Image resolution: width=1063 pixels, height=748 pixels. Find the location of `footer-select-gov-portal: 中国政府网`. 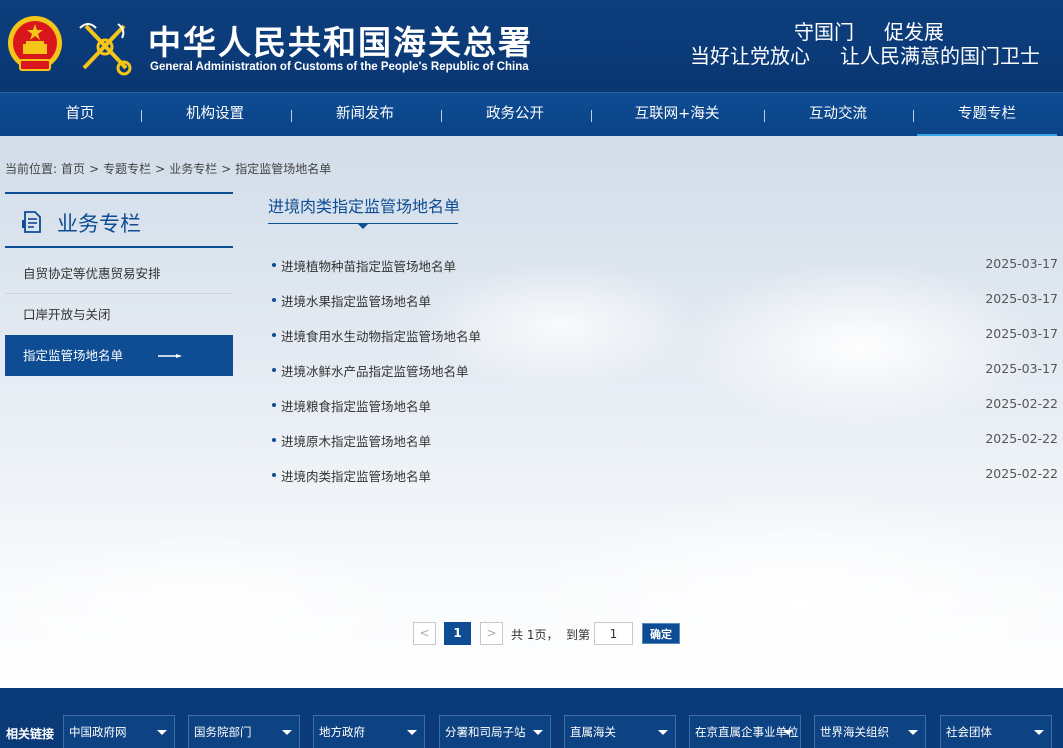

footer-select-gov-portal: 中国政府网 is located at coordinates (119, 731).